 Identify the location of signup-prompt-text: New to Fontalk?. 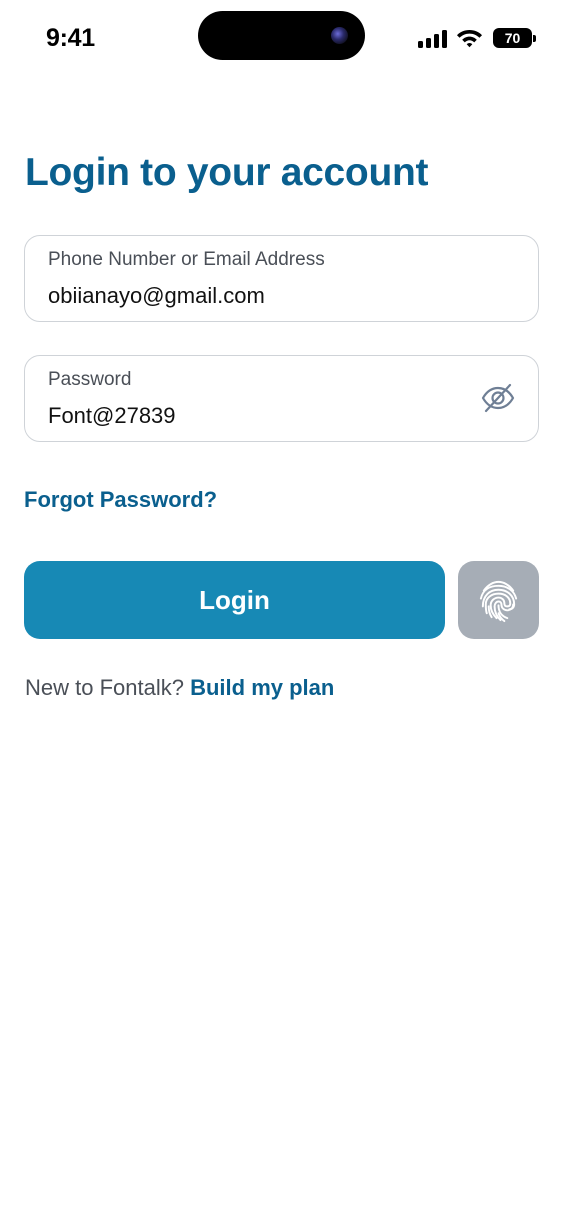
(104, 687).